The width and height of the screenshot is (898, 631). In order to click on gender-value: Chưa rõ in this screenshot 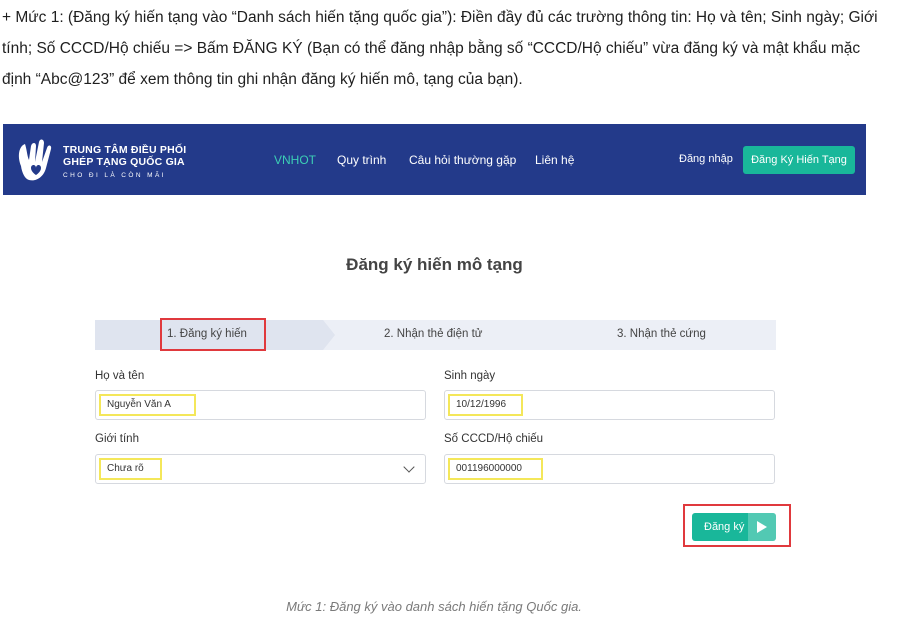, I will do `click(130, 469)`.